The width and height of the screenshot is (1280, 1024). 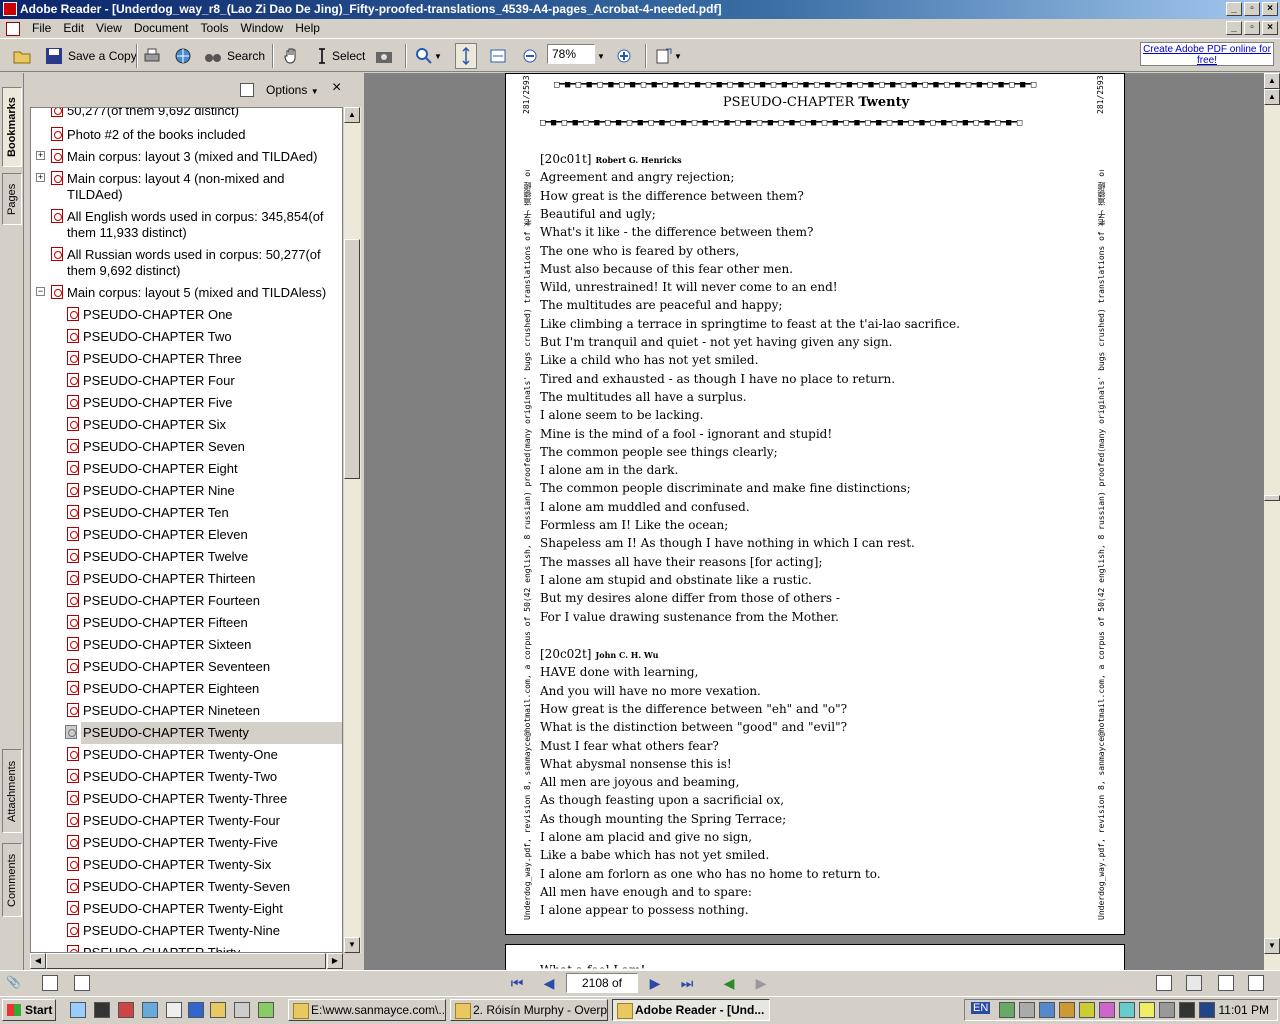 I want to click on language-indicator: EN, so click(x=981, y=1008).